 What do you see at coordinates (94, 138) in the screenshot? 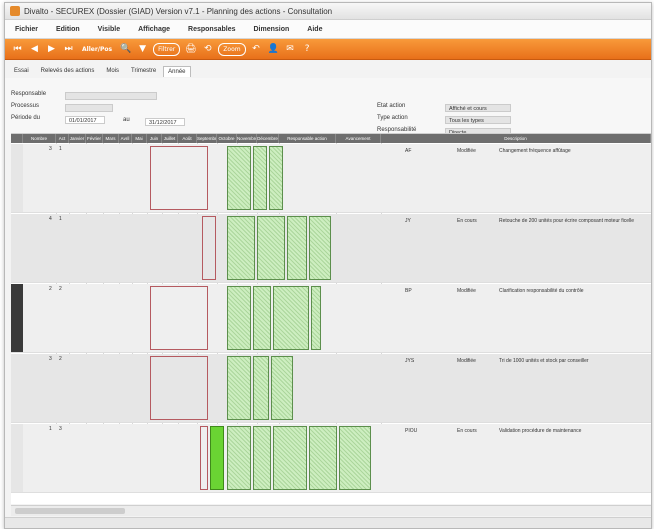
I see `column-header: Février` at bounding box center [94, 138].